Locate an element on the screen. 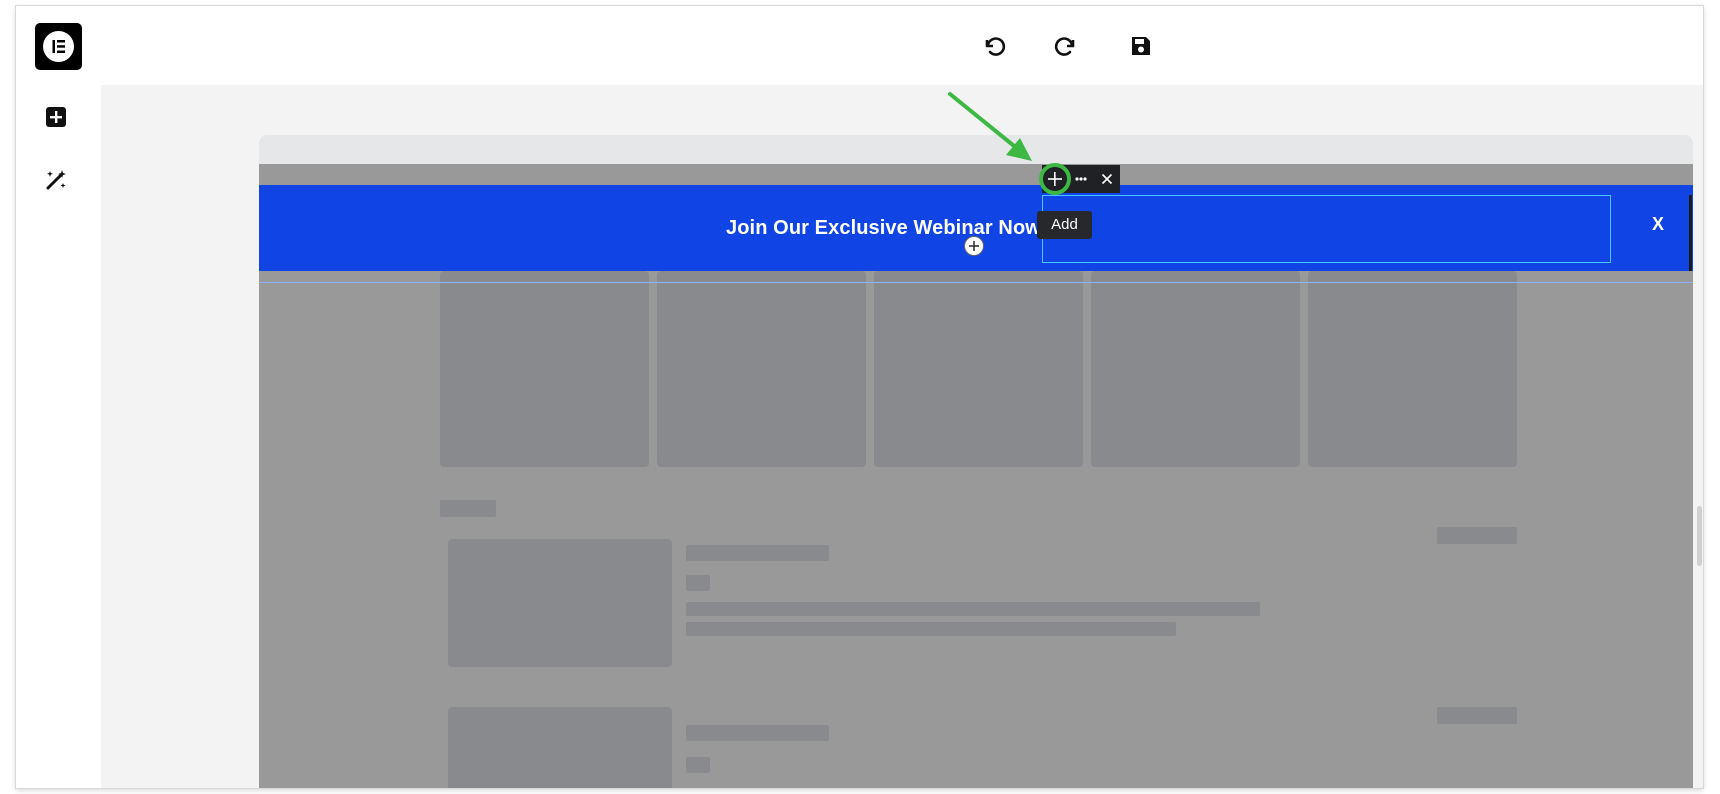 The width and height of the screenshot is (1720, 794). more-icon is located at coordinates (1081, 179).